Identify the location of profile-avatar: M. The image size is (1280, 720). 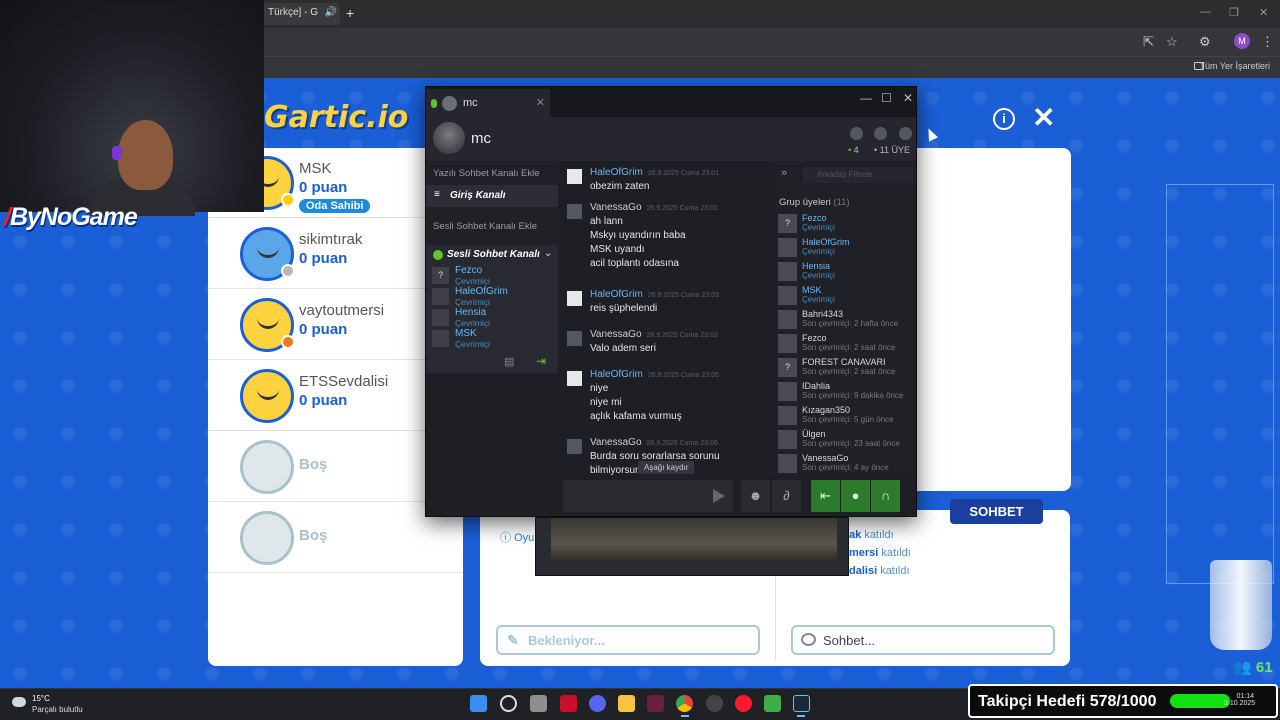
(1242, 41).